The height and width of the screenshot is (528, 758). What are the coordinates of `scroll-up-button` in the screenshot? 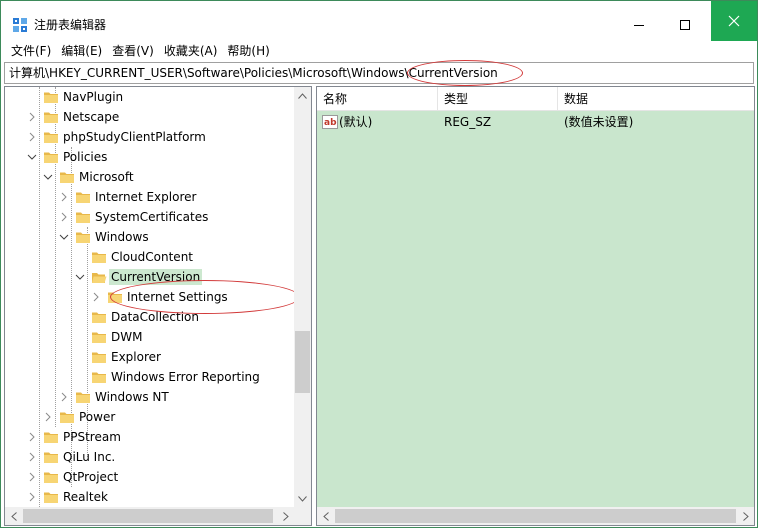 It's located at (302, 95).